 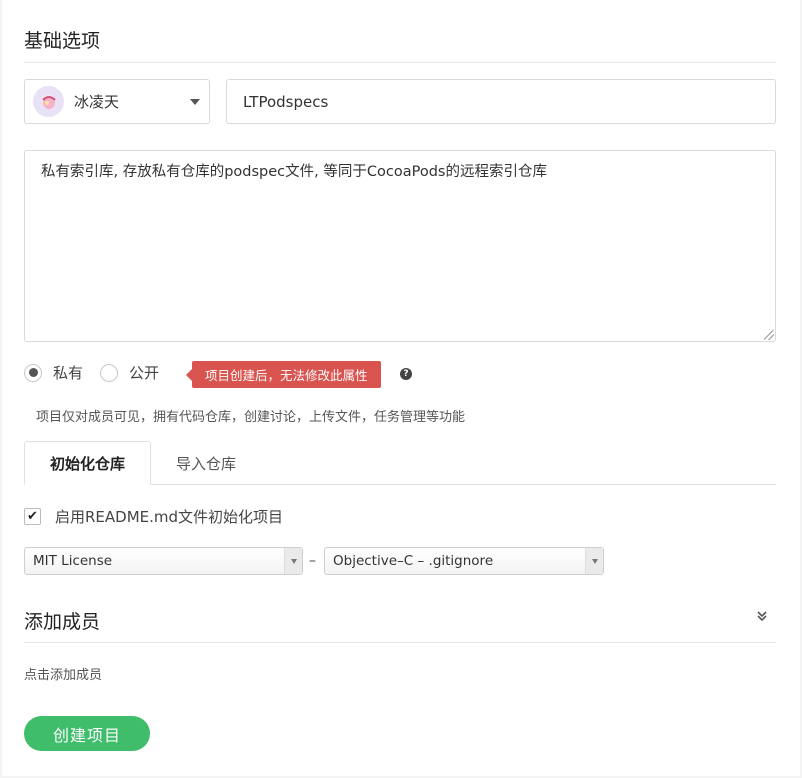 I want to click on gitignore-select-value: Objective–C – .gitignore, so click(x=413, y=561).